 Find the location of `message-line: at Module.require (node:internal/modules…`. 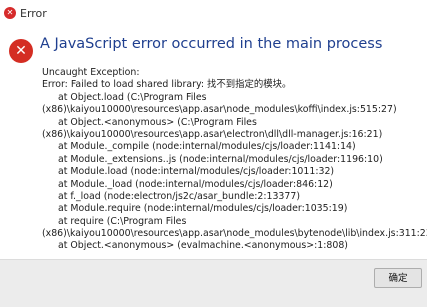

message-line: at Module.require (node:internal/modules… is located at coordinates (203, 209).